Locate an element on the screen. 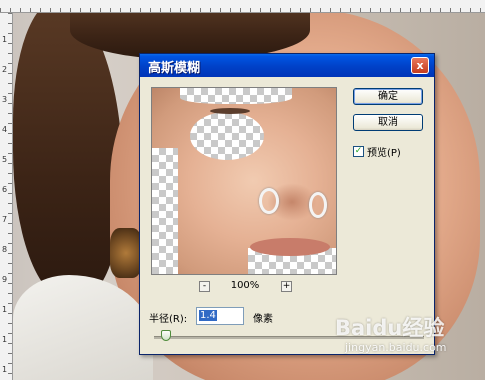  ok-button: 确定 is located at coordinates (388, 96).